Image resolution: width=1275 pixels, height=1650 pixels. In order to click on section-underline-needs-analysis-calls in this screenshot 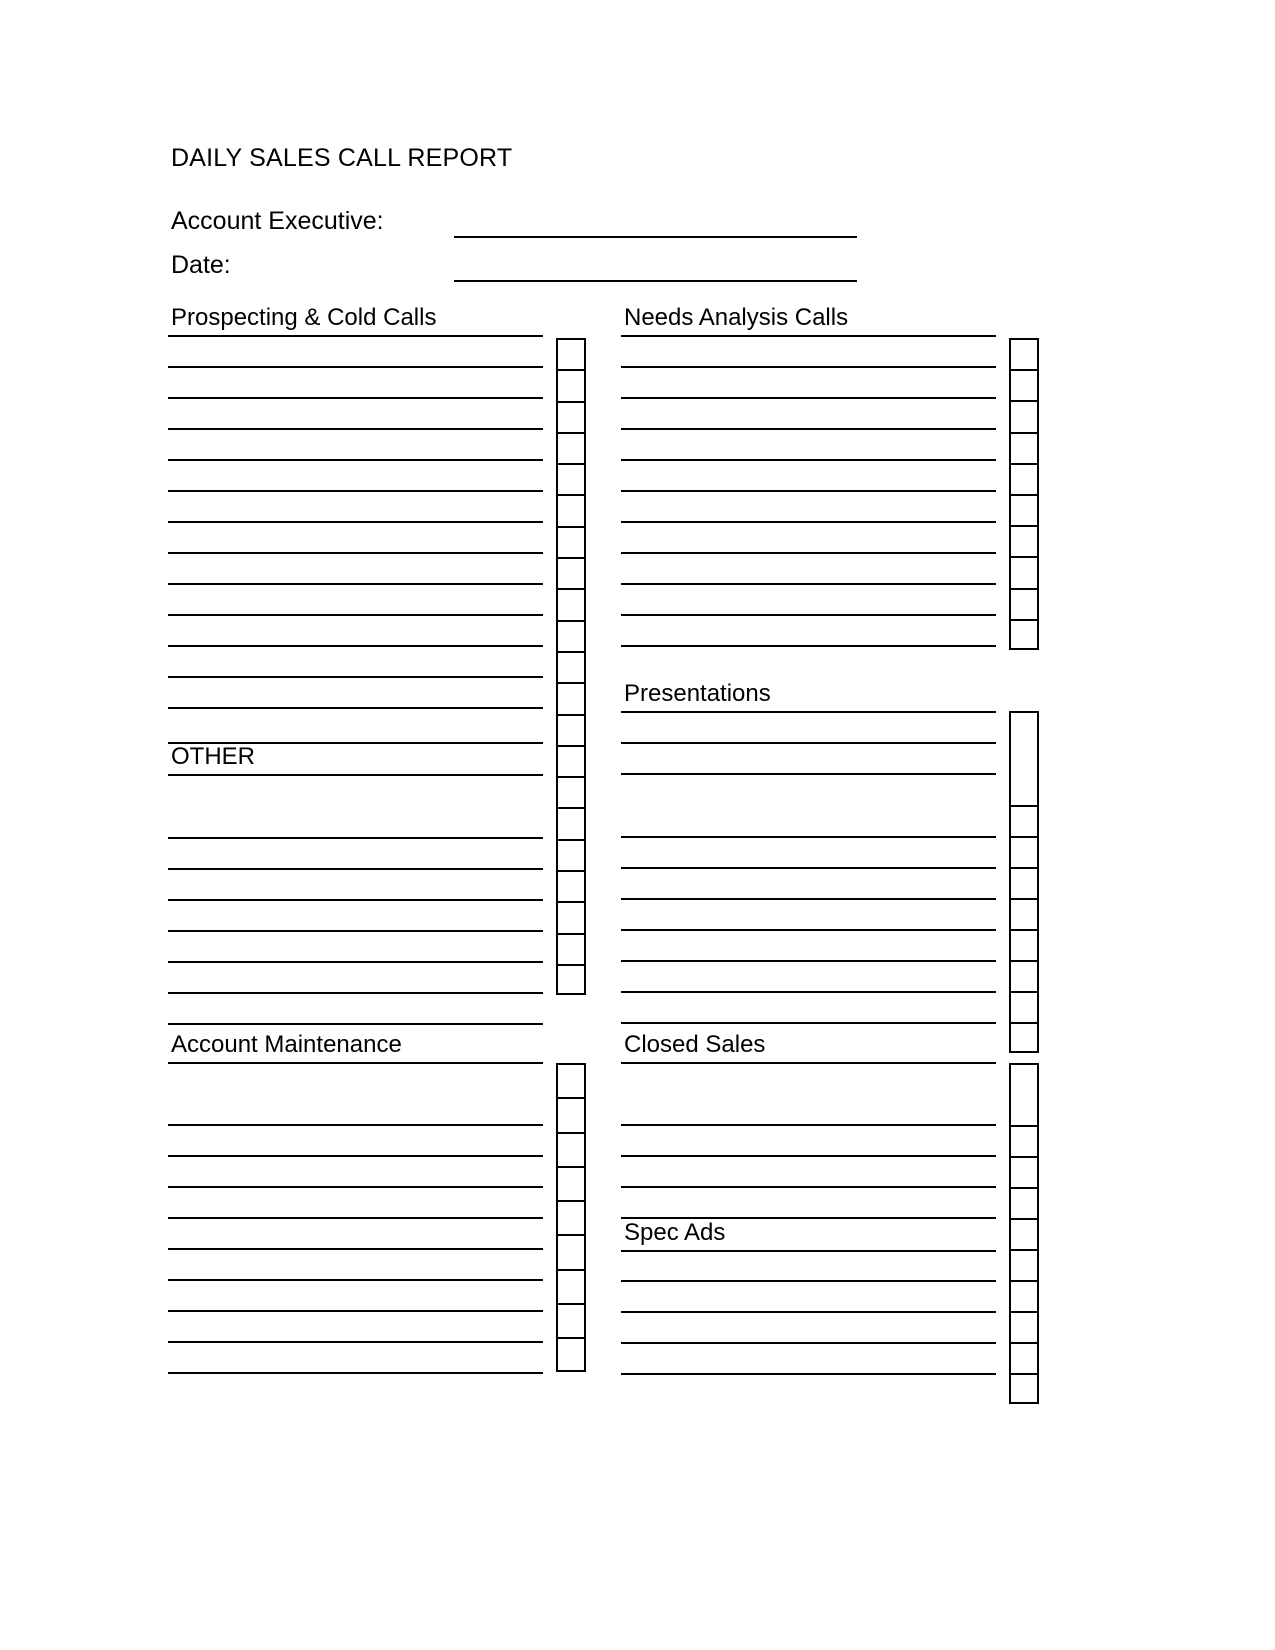, I will do `click(808, 336)`.